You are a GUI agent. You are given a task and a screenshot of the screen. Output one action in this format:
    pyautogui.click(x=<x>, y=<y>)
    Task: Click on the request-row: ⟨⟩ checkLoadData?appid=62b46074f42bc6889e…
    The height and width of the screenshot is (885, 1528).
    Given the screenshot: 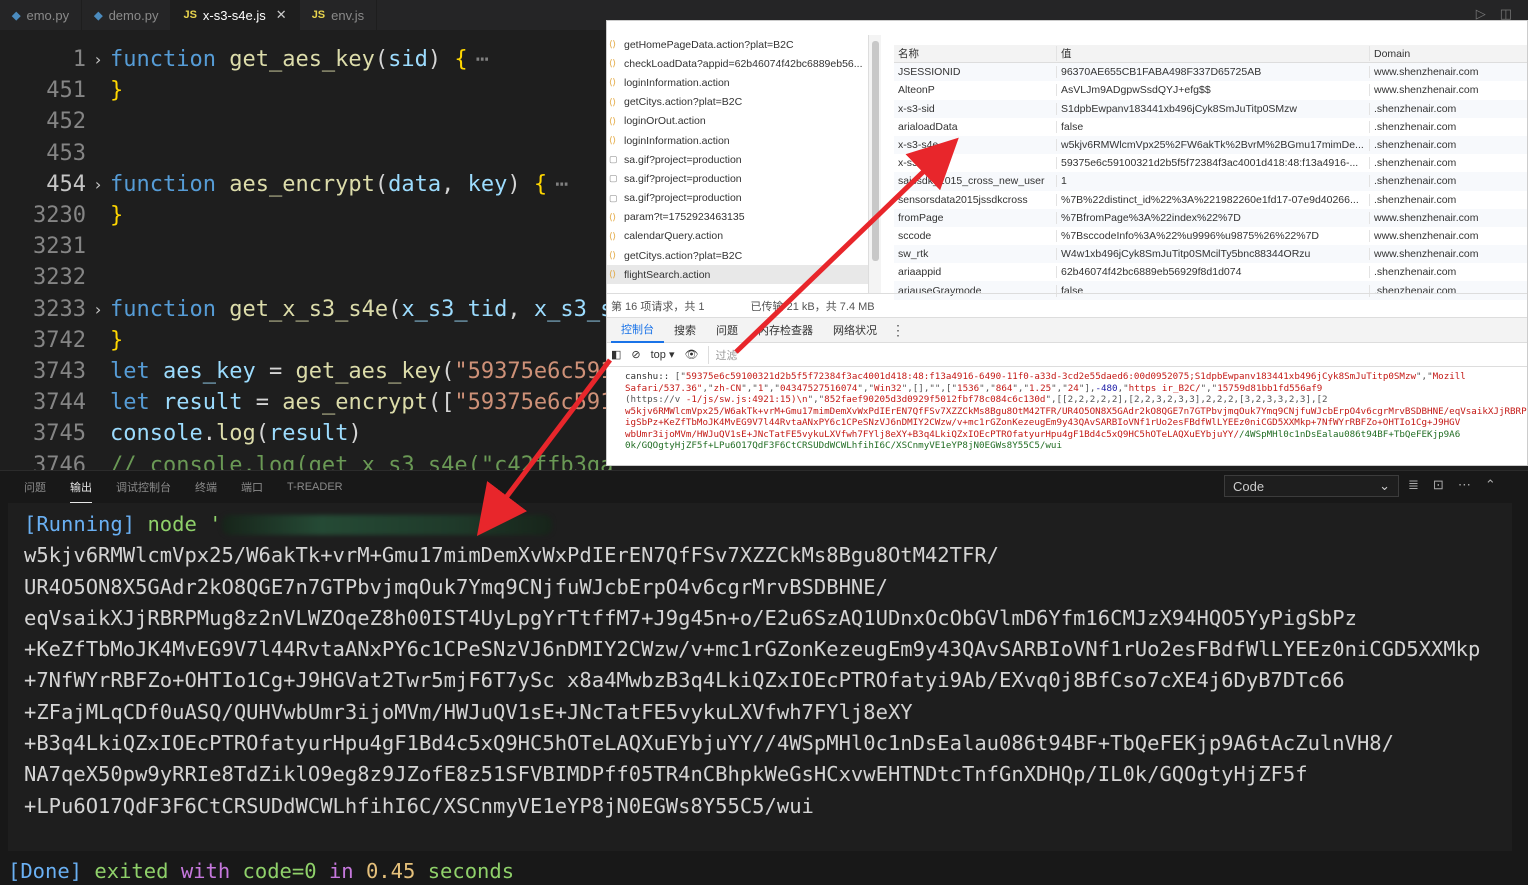 What is the action you would take?
    pyautogui.click(x=737, y=63)
    